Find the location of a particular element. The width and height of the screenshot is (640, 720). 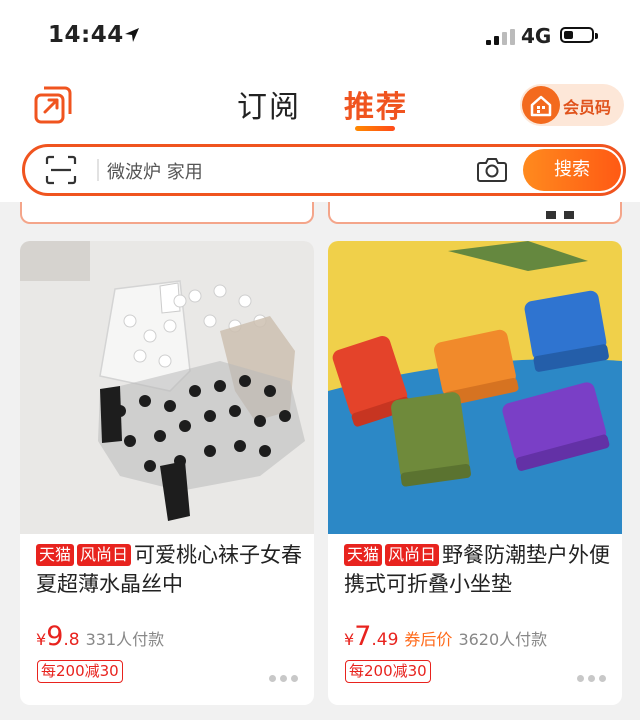

active-tab-indicator is located at coordinates (375, 128).